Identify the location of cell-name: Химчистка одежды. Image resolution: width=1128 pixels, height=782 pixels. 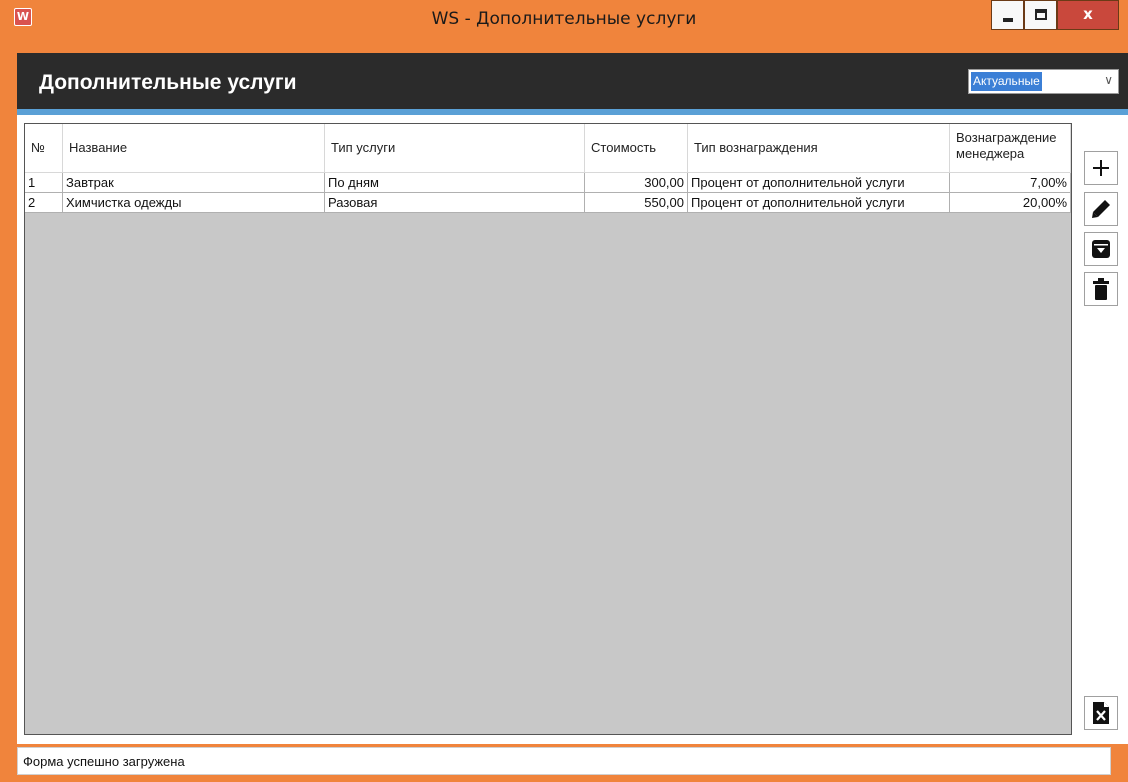
(194, 203).